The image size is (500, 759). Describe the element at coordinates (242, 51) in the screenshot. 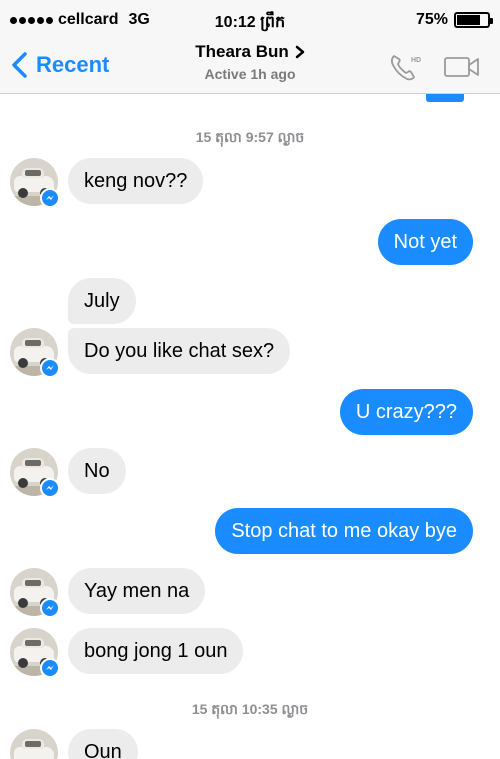

I see `contact-name: Theara Bun` at that location.